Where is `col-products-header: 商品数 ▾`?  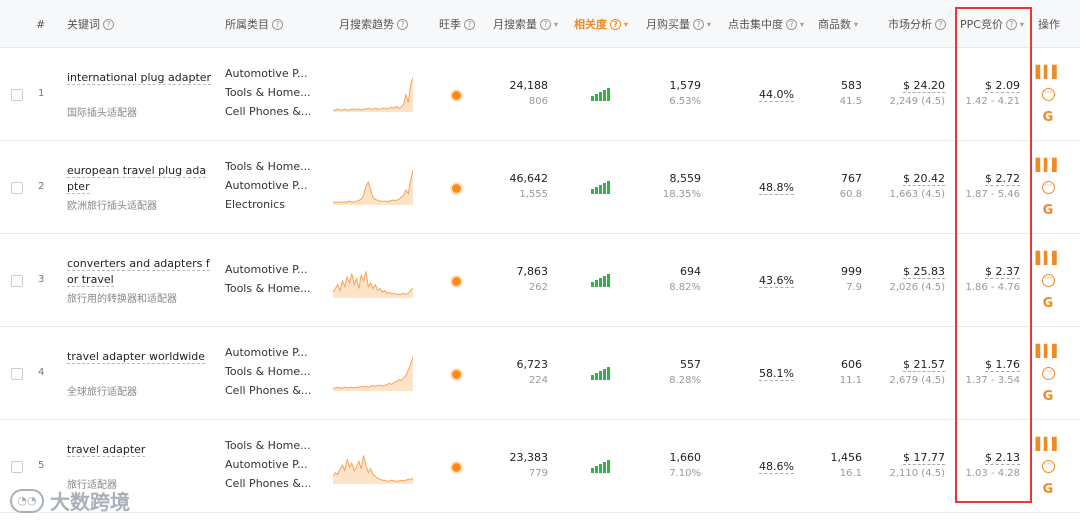 col-products-header: 商品数 ▾ is located at coordinates (838, 24).